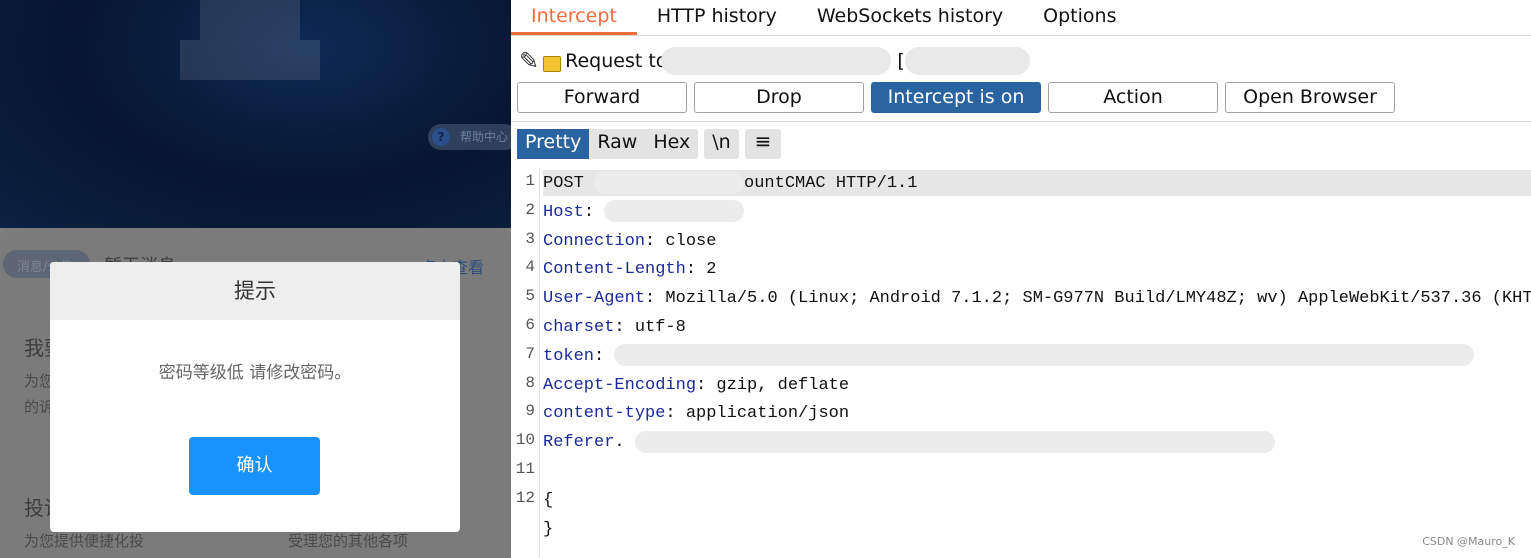  Describe the element at coordinates (967, 61) in the screenshot. I see `redacted-ip` at that location.